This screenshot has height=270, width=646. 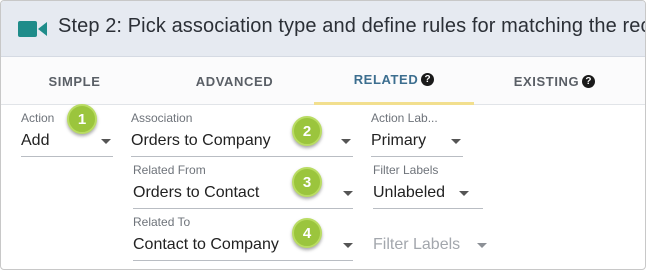 What do you see at coordinates (82, 119) in the screenshot?
I see `step-badge-1: 1` at bounding box center [82, 119].